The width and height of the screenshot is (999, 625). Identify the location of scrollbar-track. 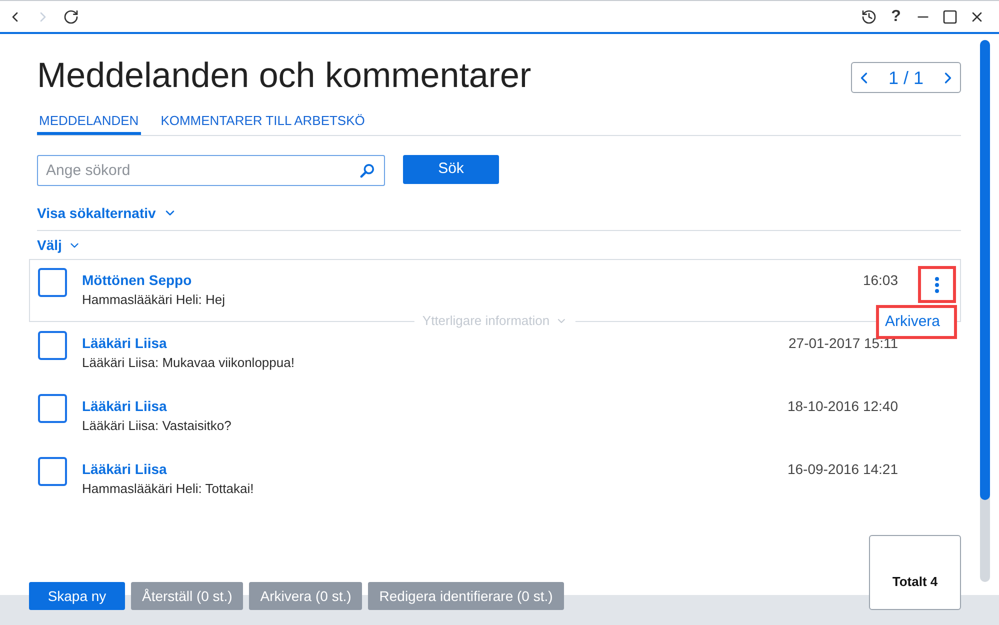
(985, 311).